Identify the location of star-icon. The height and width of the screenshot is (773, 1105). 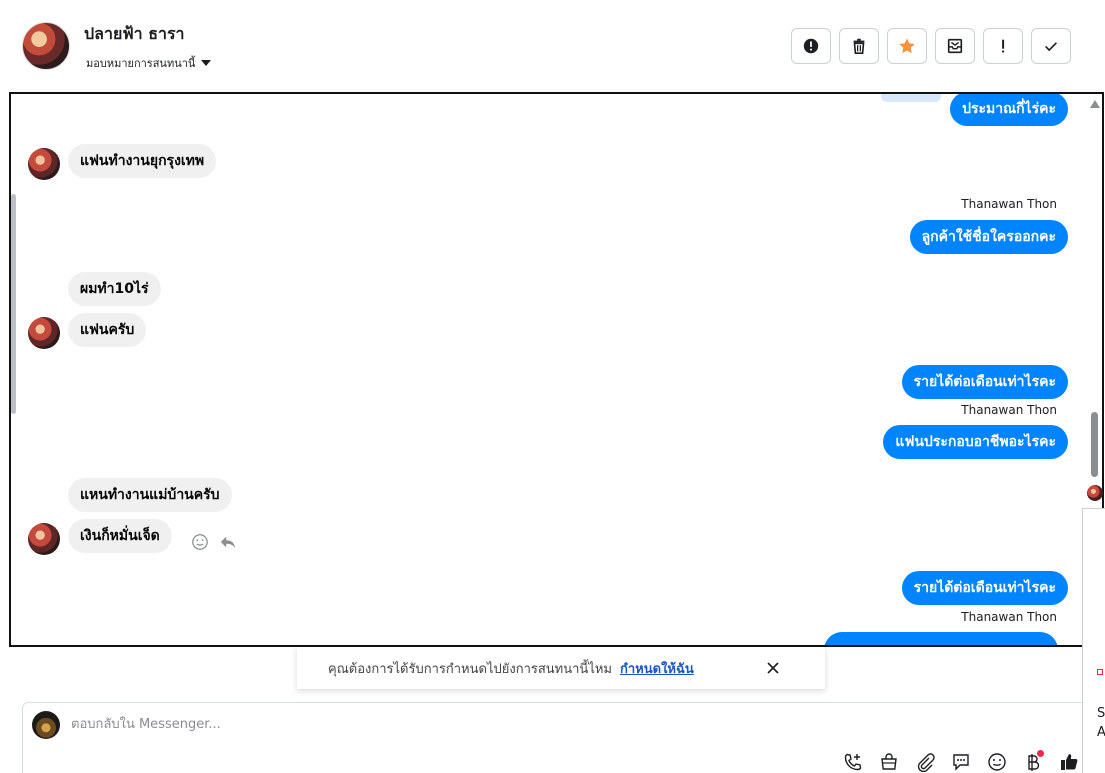
(907, 46).